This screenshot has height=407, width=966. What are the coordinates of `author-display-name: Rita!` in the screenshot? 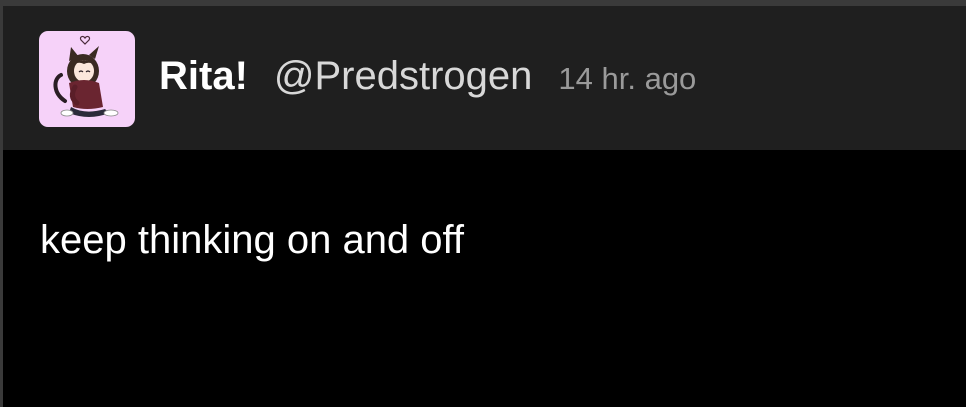 It's located at (203, 76).